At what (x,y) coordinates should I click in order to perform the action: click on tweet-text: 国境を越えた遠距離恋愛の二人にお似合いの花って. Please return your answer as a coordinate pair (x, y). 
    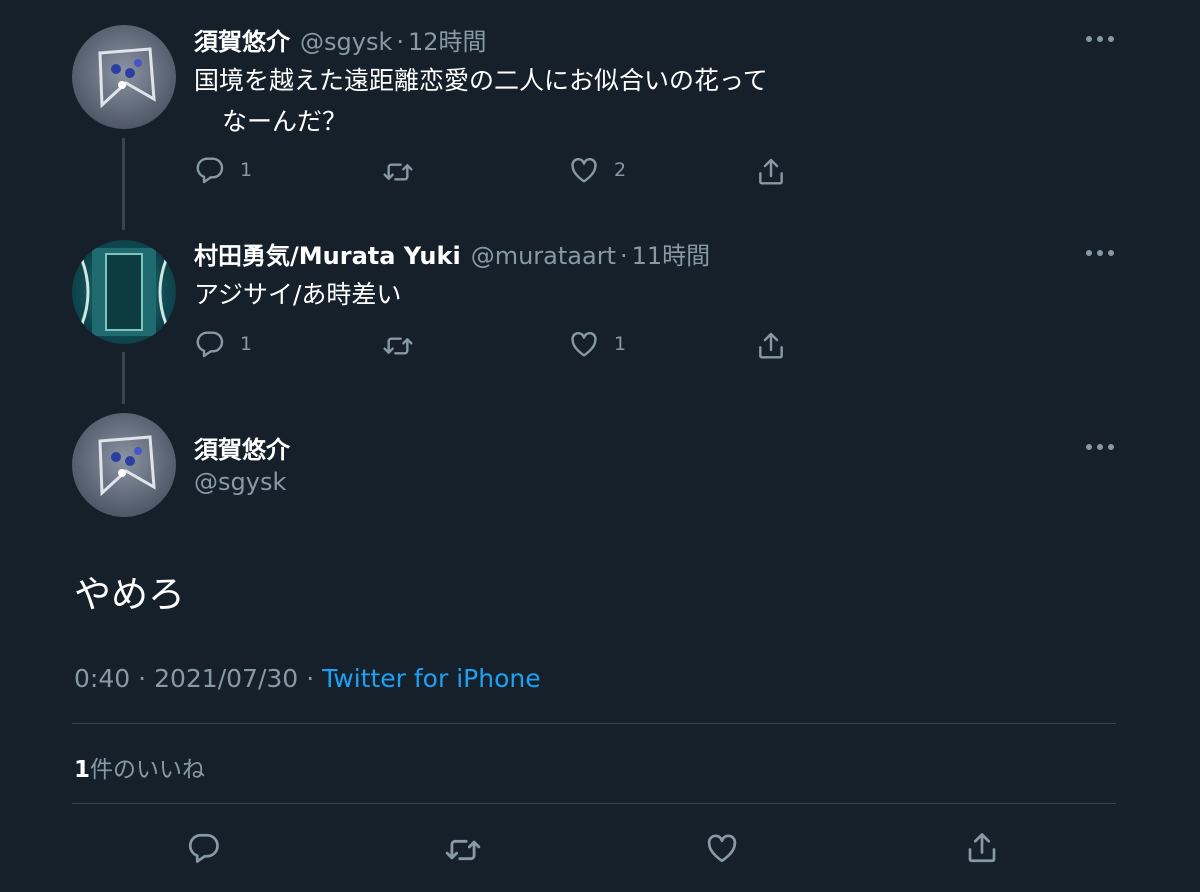
    Looking at the image, I should click on (481, 80).